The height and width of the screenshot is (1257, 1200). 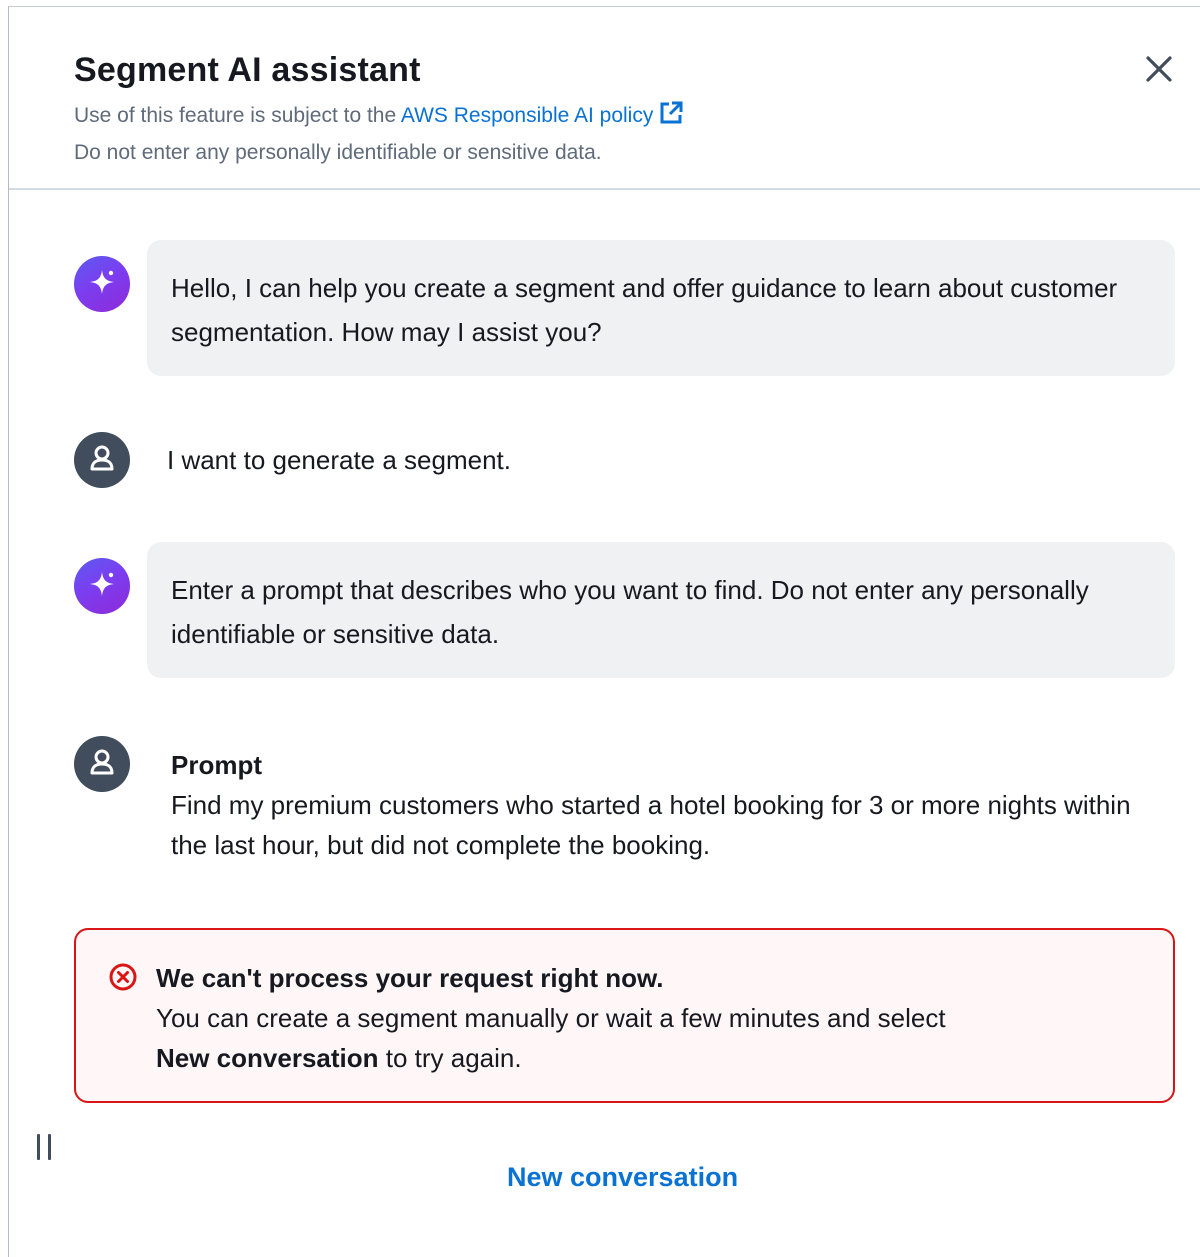 I want to click on responsible-ai-policy-link: AWS Responsible AI policy, so click(x=542, y=114).